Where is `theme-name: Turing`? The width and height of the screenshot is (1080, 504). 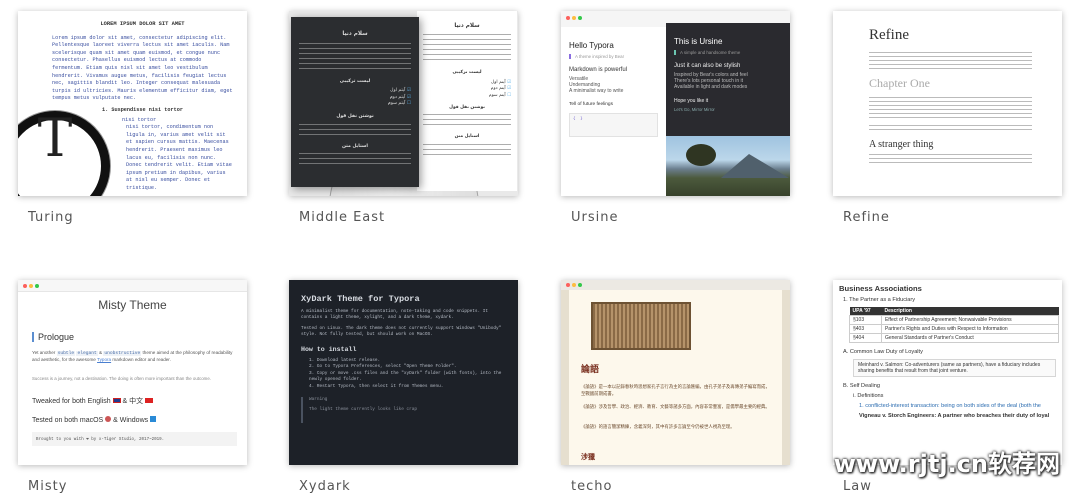
theme-name: Turing is located at coordinates (51, 217).